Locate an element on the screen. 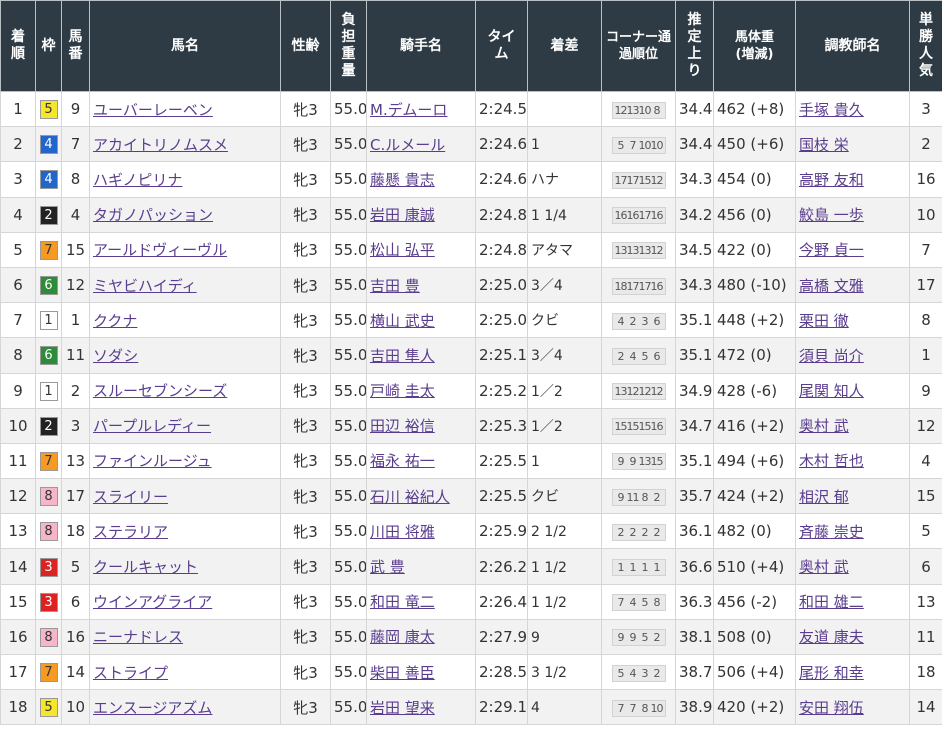 The height and width of the screenshot is (731, 942). header-waku: 枠 is located at coordinates (48, 46).